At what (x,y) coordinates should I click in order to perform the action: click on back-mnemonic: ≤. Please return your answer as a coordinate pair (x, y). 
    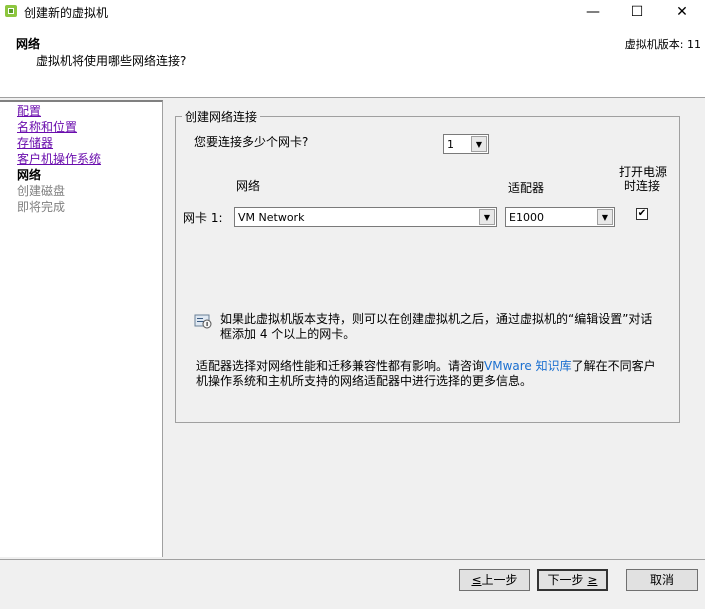
    Looking at the image, I should click on (476, 580).